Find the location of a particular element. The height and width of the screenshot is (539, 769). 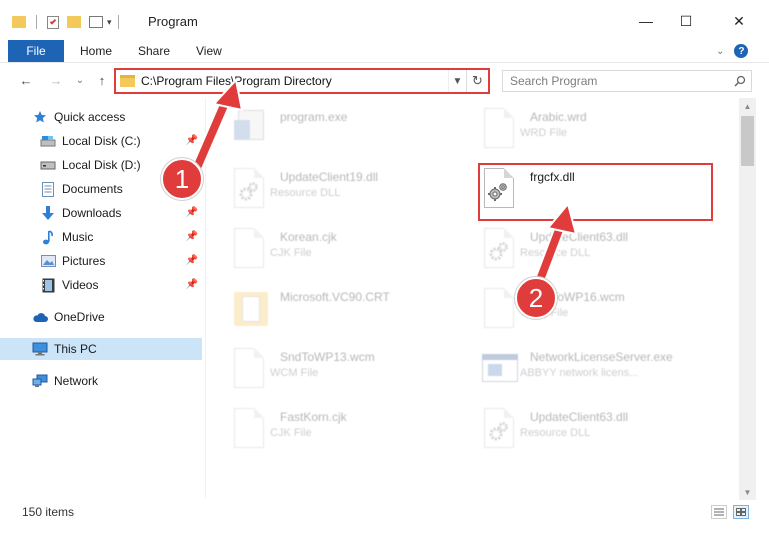

window-title: Program is located at coordinates (173, 21).